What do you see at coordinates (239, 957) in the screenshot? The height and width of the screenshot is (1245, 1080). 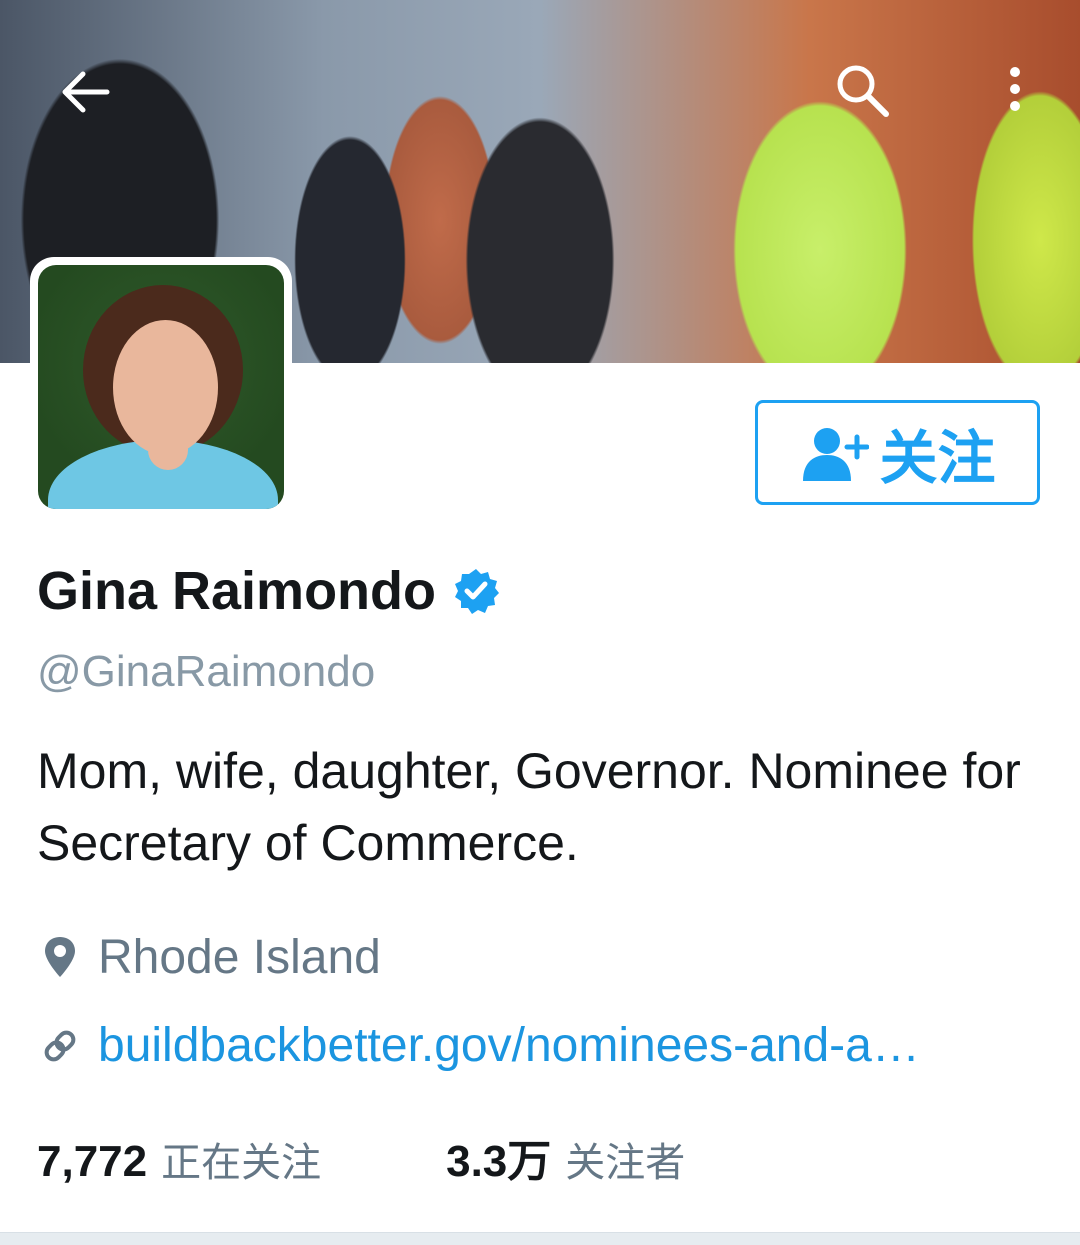 I see `location-text: Rhode Island` at bounding box center [239, 957].